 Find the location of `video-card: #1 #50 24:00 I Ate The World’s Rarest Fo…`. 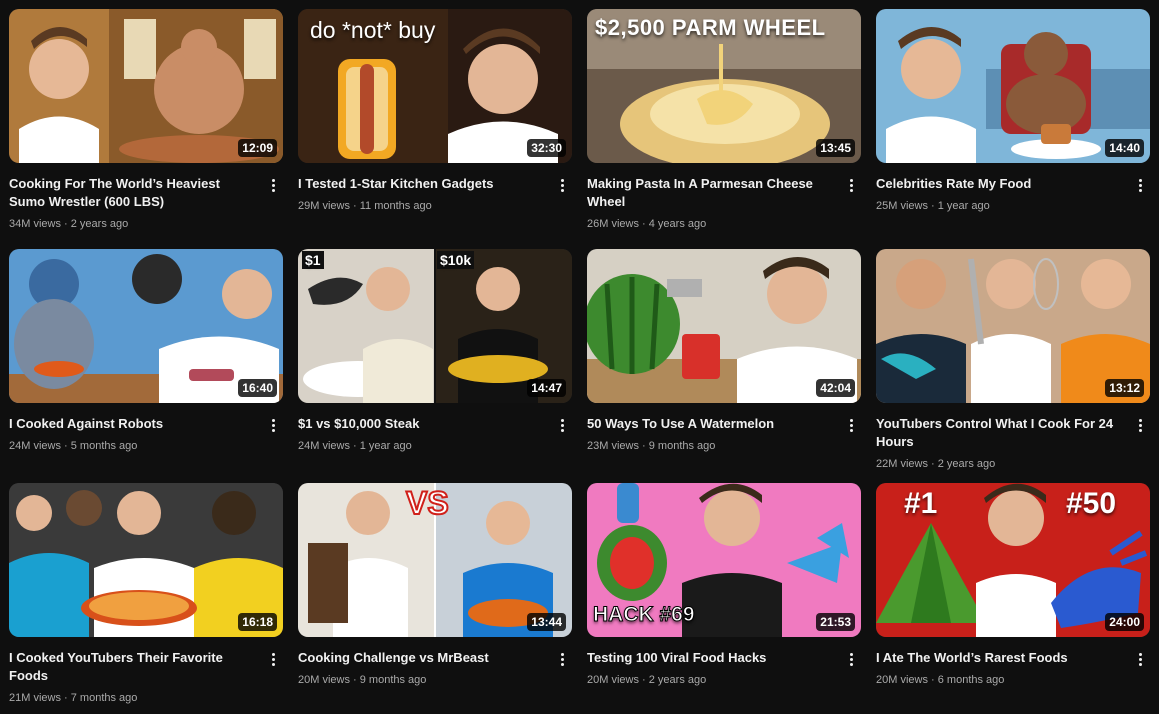

video-card: #1 #50 24:00 I Ate The World’s Rarest Fo… is located at coordinates (1013, 598).